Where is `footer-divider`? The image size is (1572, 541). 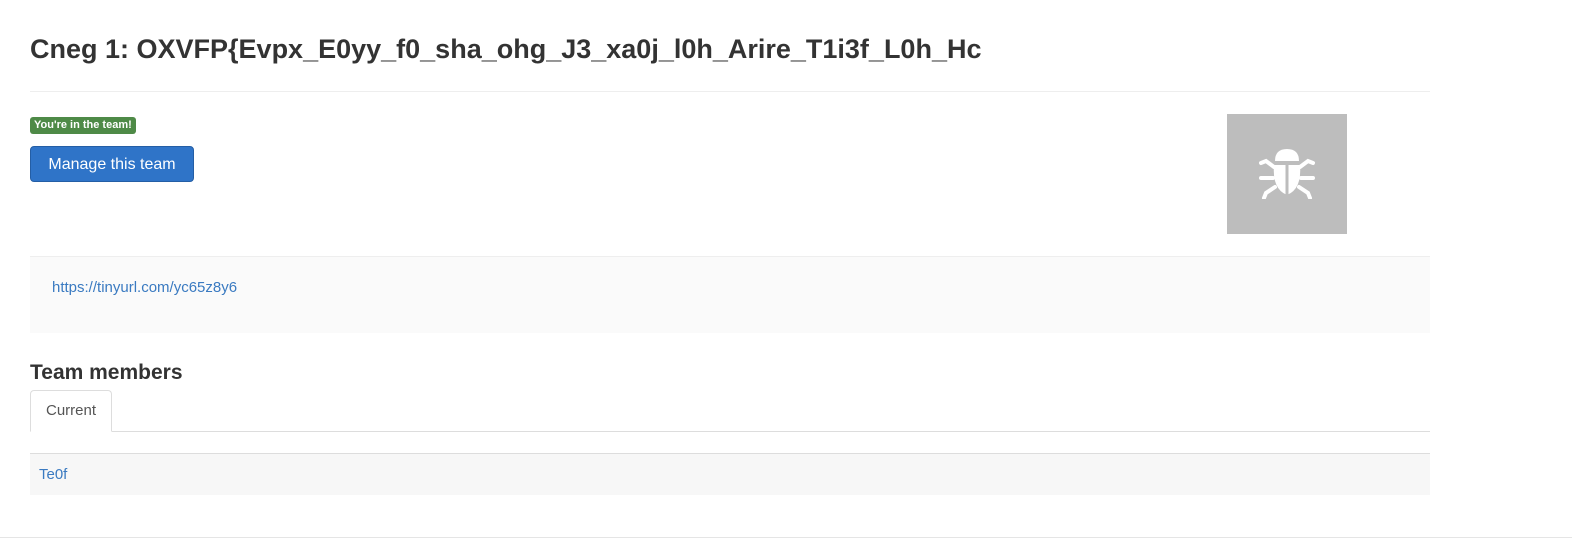 footer-divider is located at coordinates (786, 537).